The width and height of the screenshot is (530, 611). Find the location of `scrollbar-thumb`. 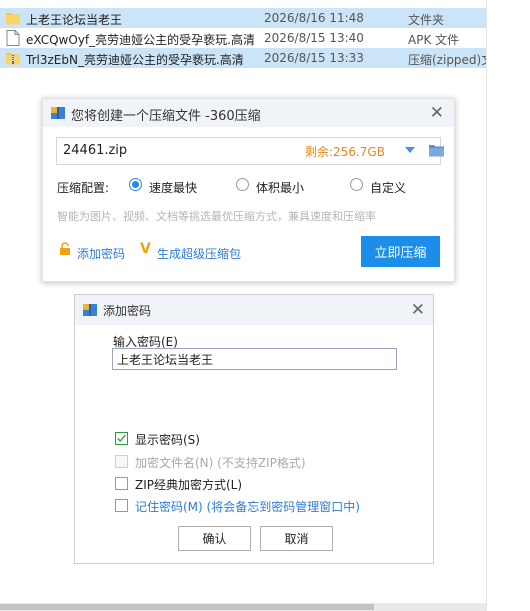

scrollbar-thumb is located at coordinates (187, 607).